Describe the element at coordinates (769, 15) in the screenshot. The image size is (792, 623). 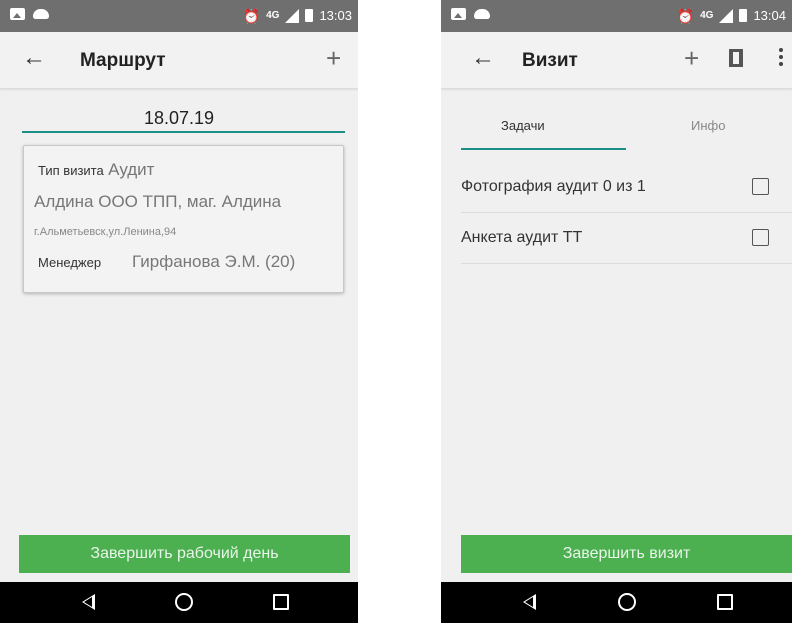
I see `clock: 13:04` at that location.